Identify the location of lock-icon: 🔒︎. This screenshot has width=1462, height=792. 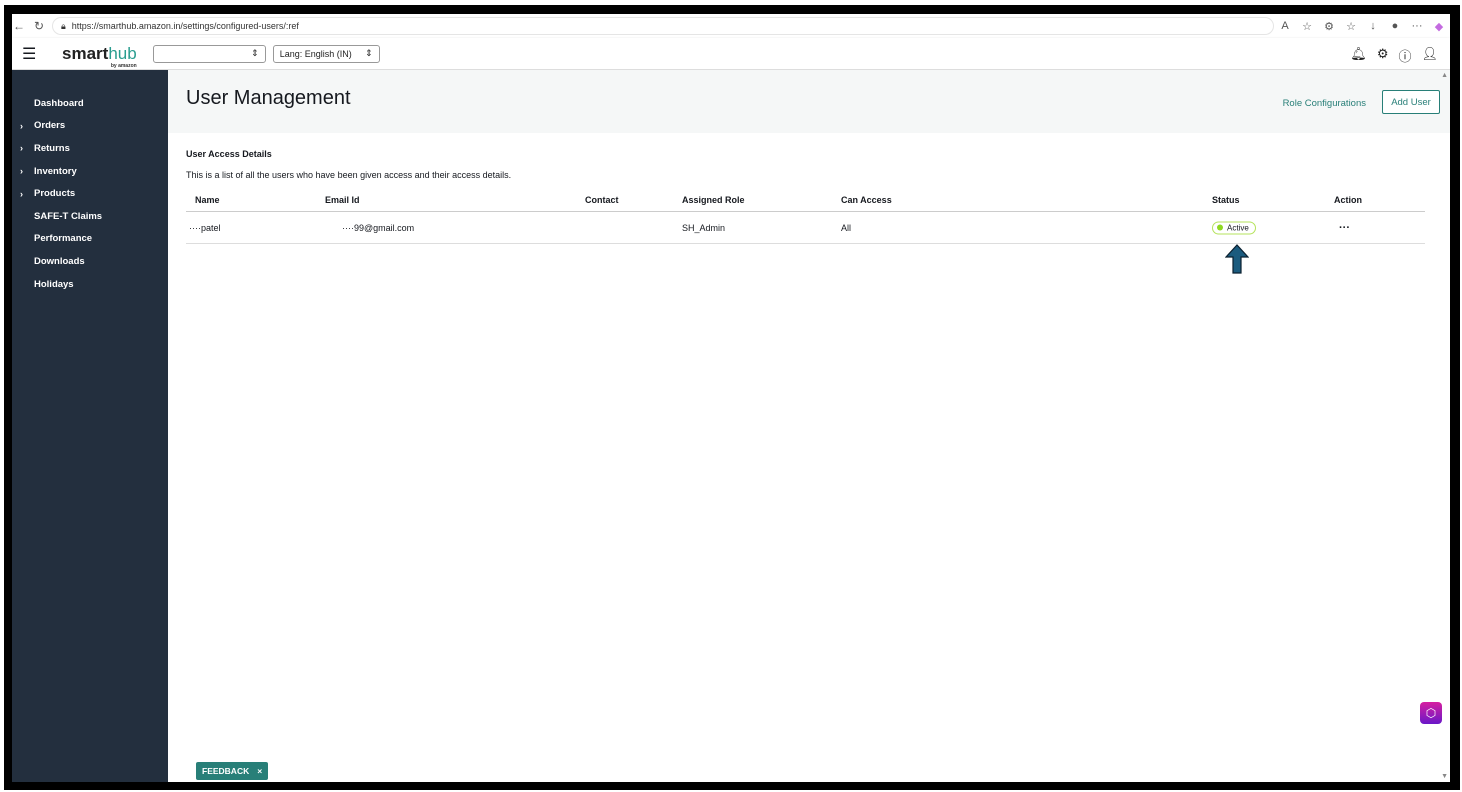
(63, 25).